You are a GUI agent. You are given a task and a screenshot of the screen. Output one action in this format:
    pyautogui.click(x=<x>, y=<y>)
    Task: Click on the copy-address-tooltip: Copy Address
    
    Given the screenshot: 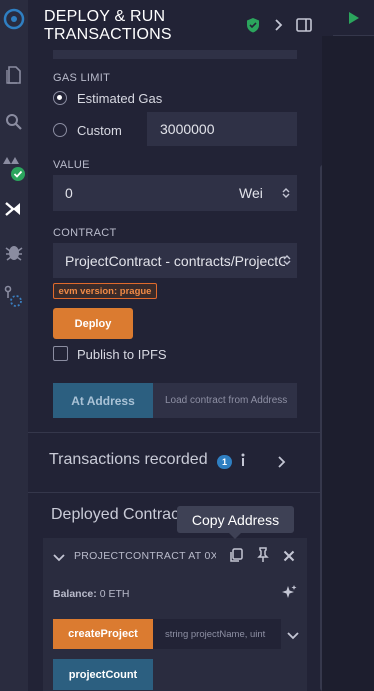 What is the action you would take?
    pyautogui.click(x=235, y=522)
    